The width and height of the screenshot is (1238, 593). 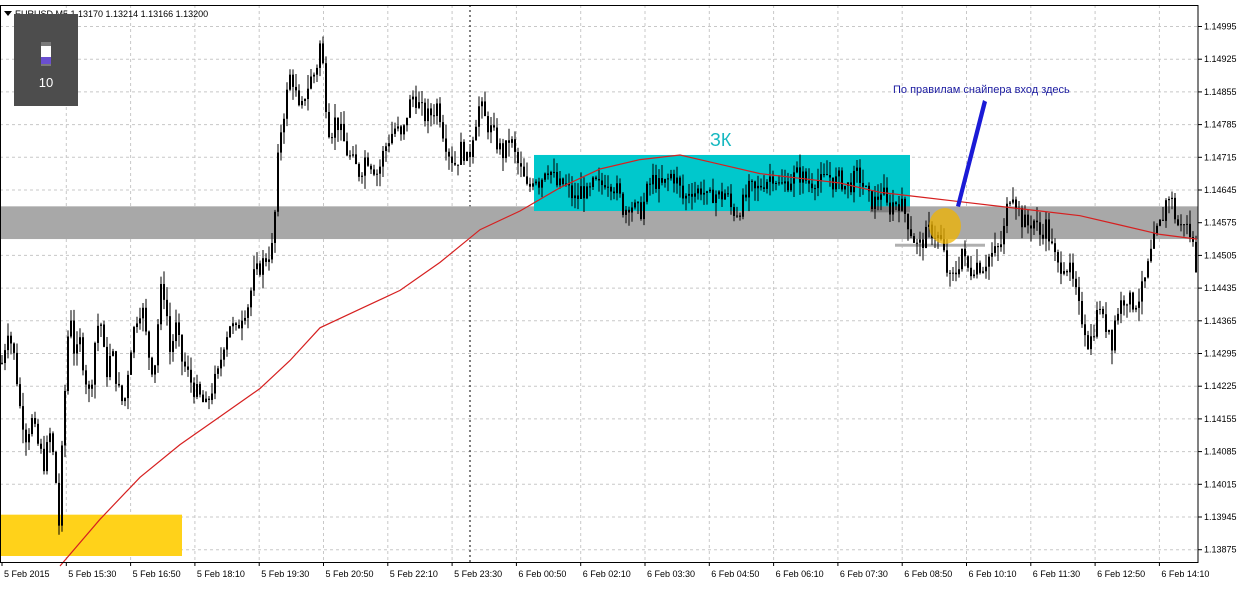 I want to click on x-tick-label: 6 Feb 07:30, so click(x=864, y=574).